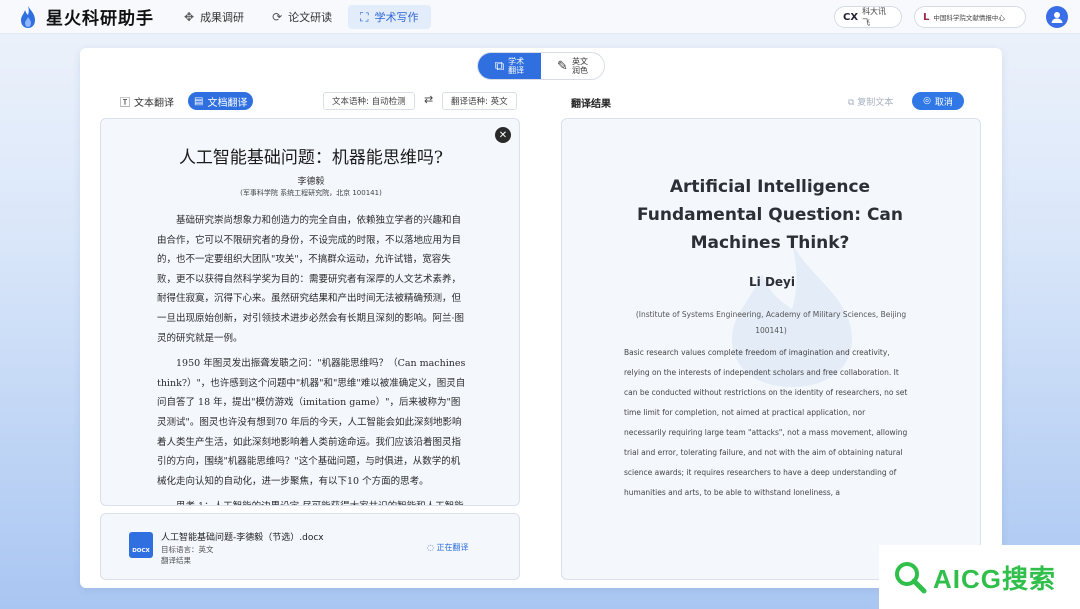 This screenshot has height=609, width=1080. I want to click on result-title: 翻译结果, so click(591, 104).